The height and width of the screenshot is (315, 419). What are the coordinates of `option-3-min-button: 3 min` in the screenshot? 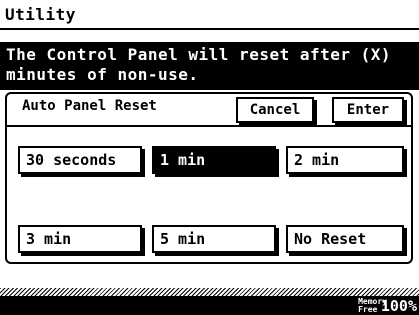 It's located at (80, 239).